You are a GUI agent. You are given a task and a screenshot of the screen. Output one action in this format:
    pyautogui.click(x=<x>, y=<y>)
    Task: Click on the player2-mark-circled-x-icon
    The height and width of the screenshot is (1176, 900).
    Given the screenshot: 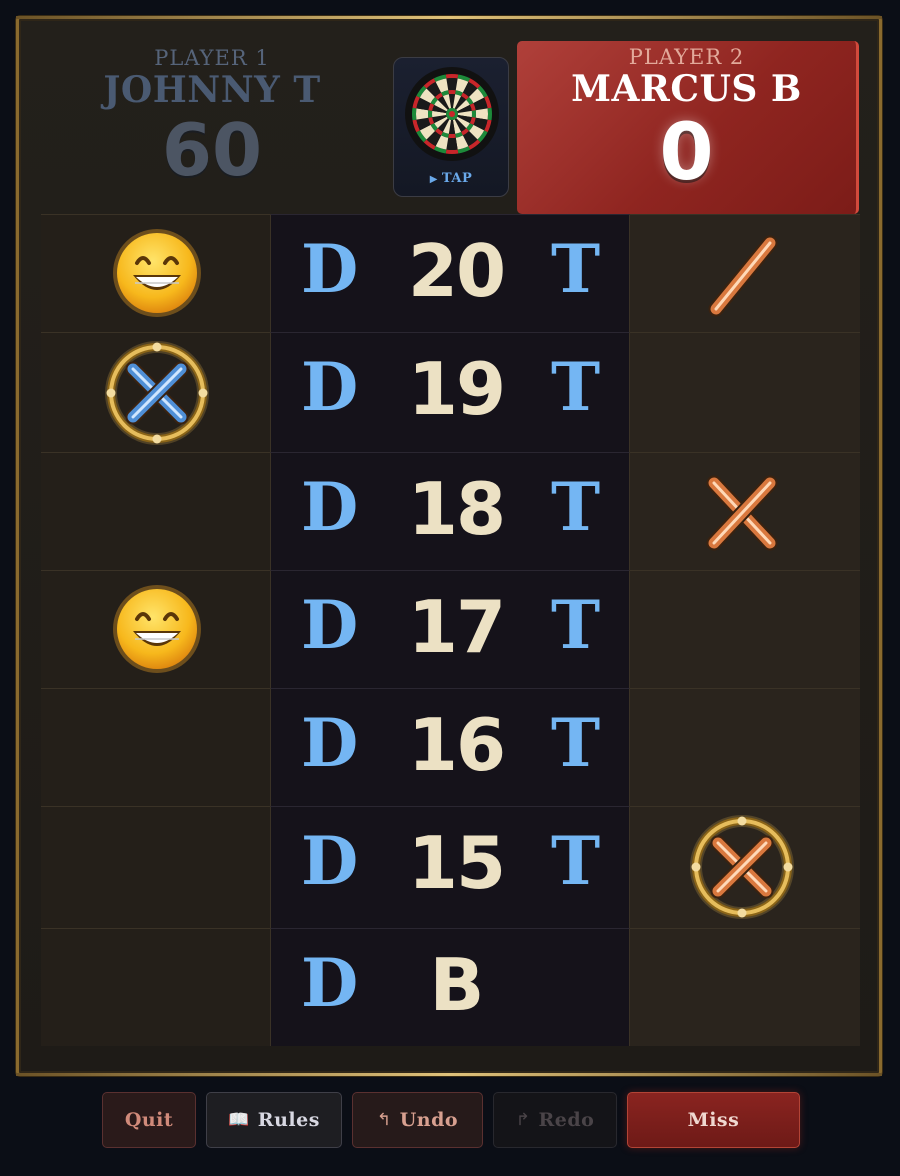 What is the action you would take?
    pyautogui.click(x=742, y=869)
    